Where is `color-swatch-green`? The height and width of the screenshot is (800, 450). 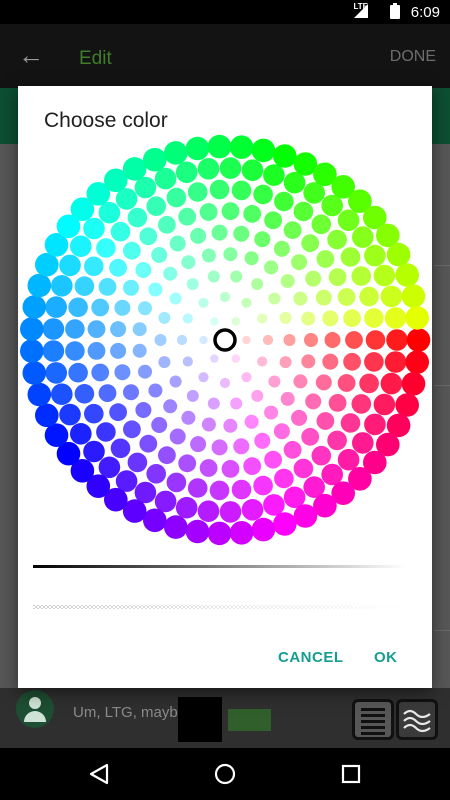
color-swatch-green is located at coordinates (249, 720).